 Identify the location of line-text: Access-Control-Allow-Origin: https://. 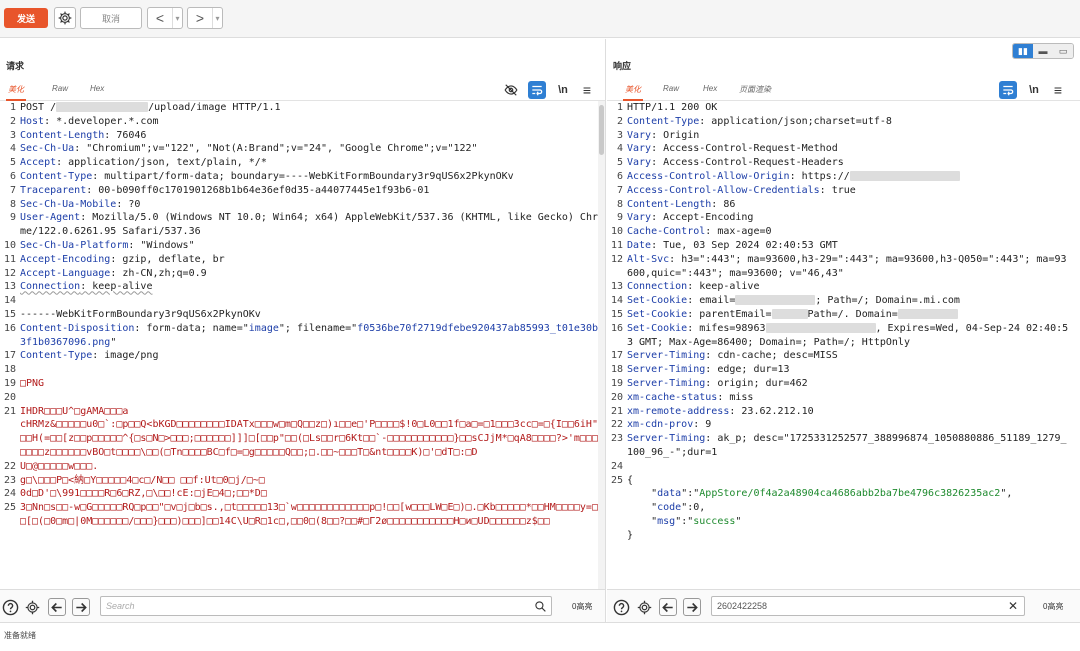
(848, 177).